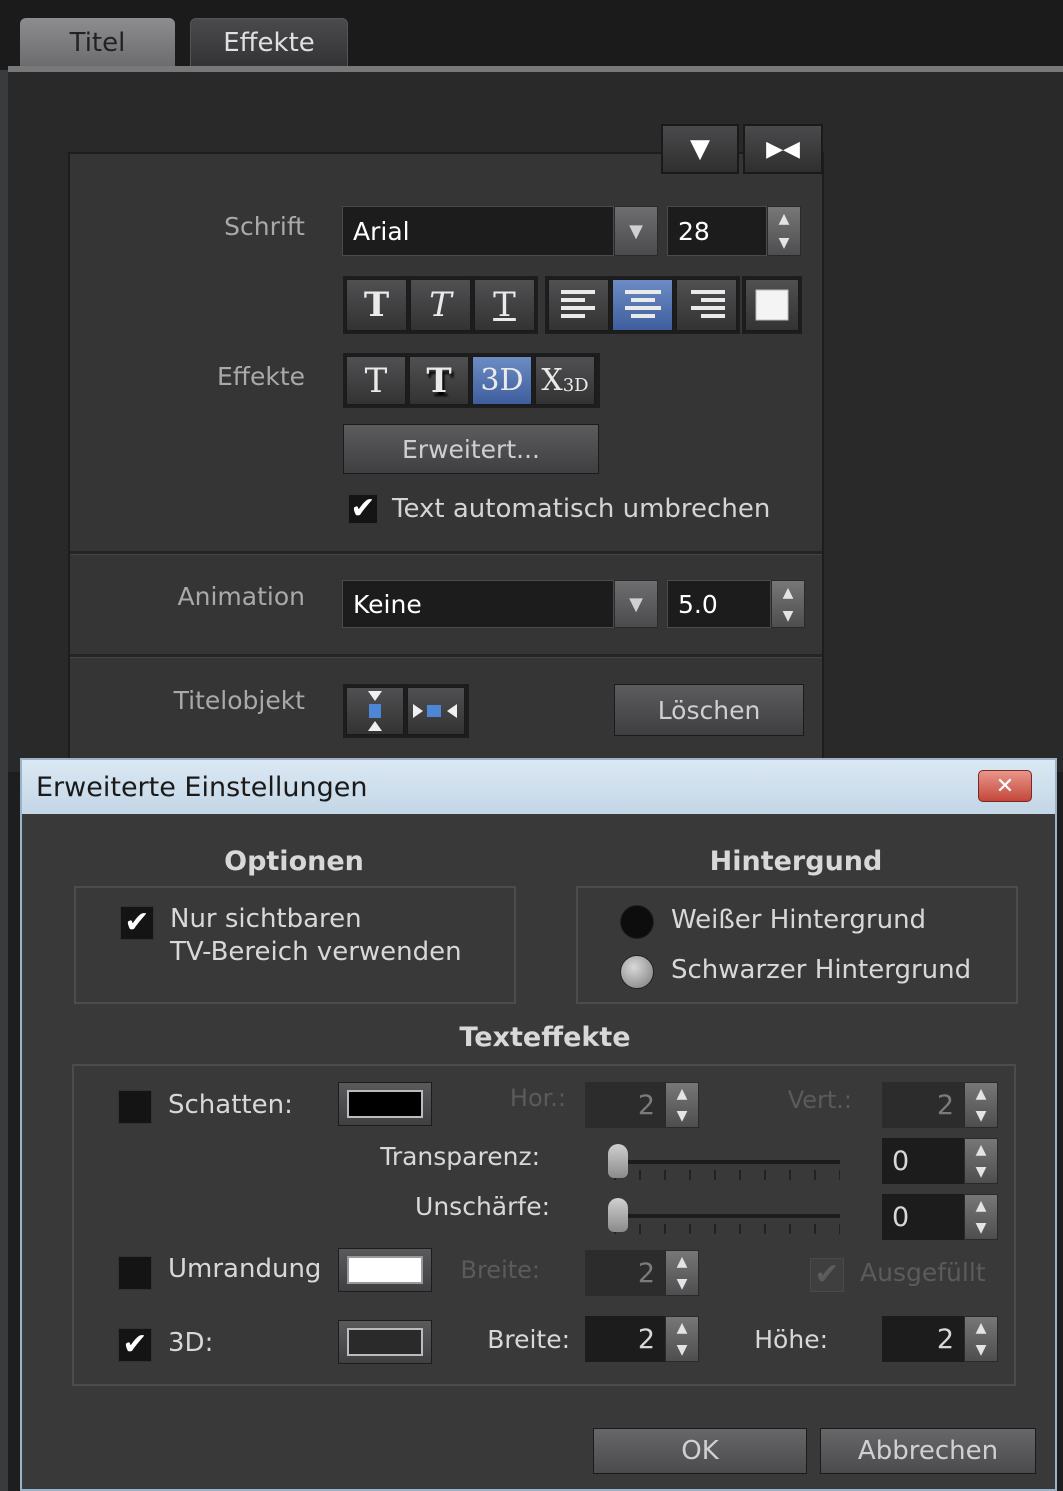 Image resolution: width=1063 pixels, height=1491 pixels. I want to click on shadow-hor-input: 2, so click(625, 1105).